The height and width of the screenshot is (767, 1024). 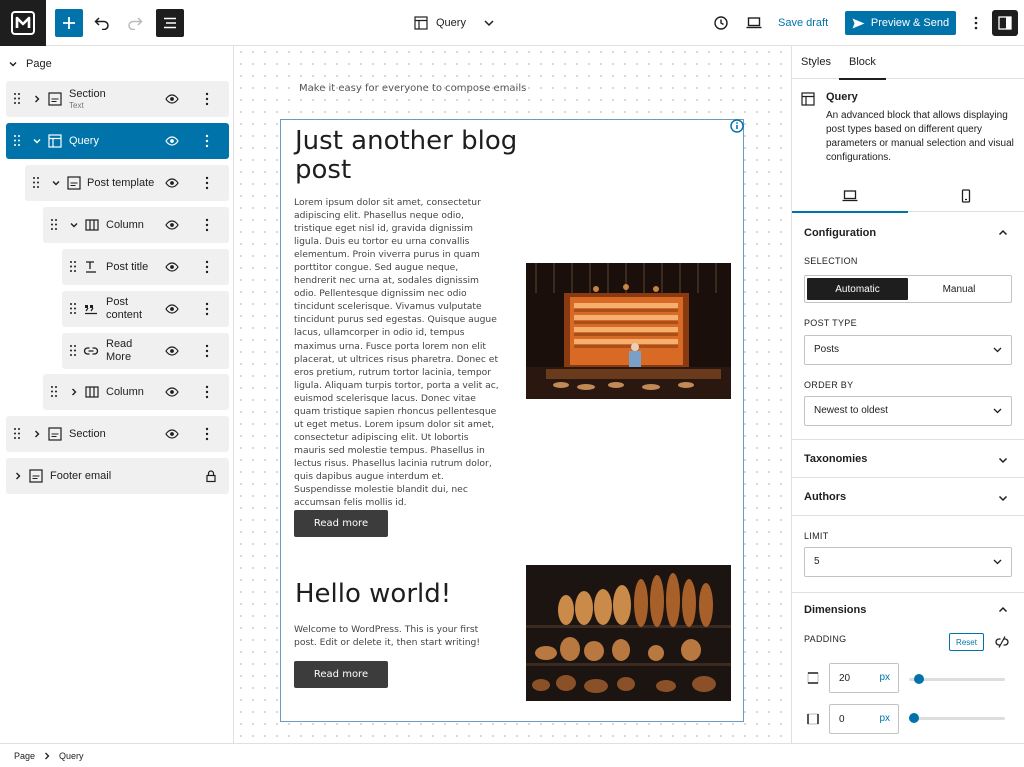 I want to click on options-button, so click(x=976, y=23).